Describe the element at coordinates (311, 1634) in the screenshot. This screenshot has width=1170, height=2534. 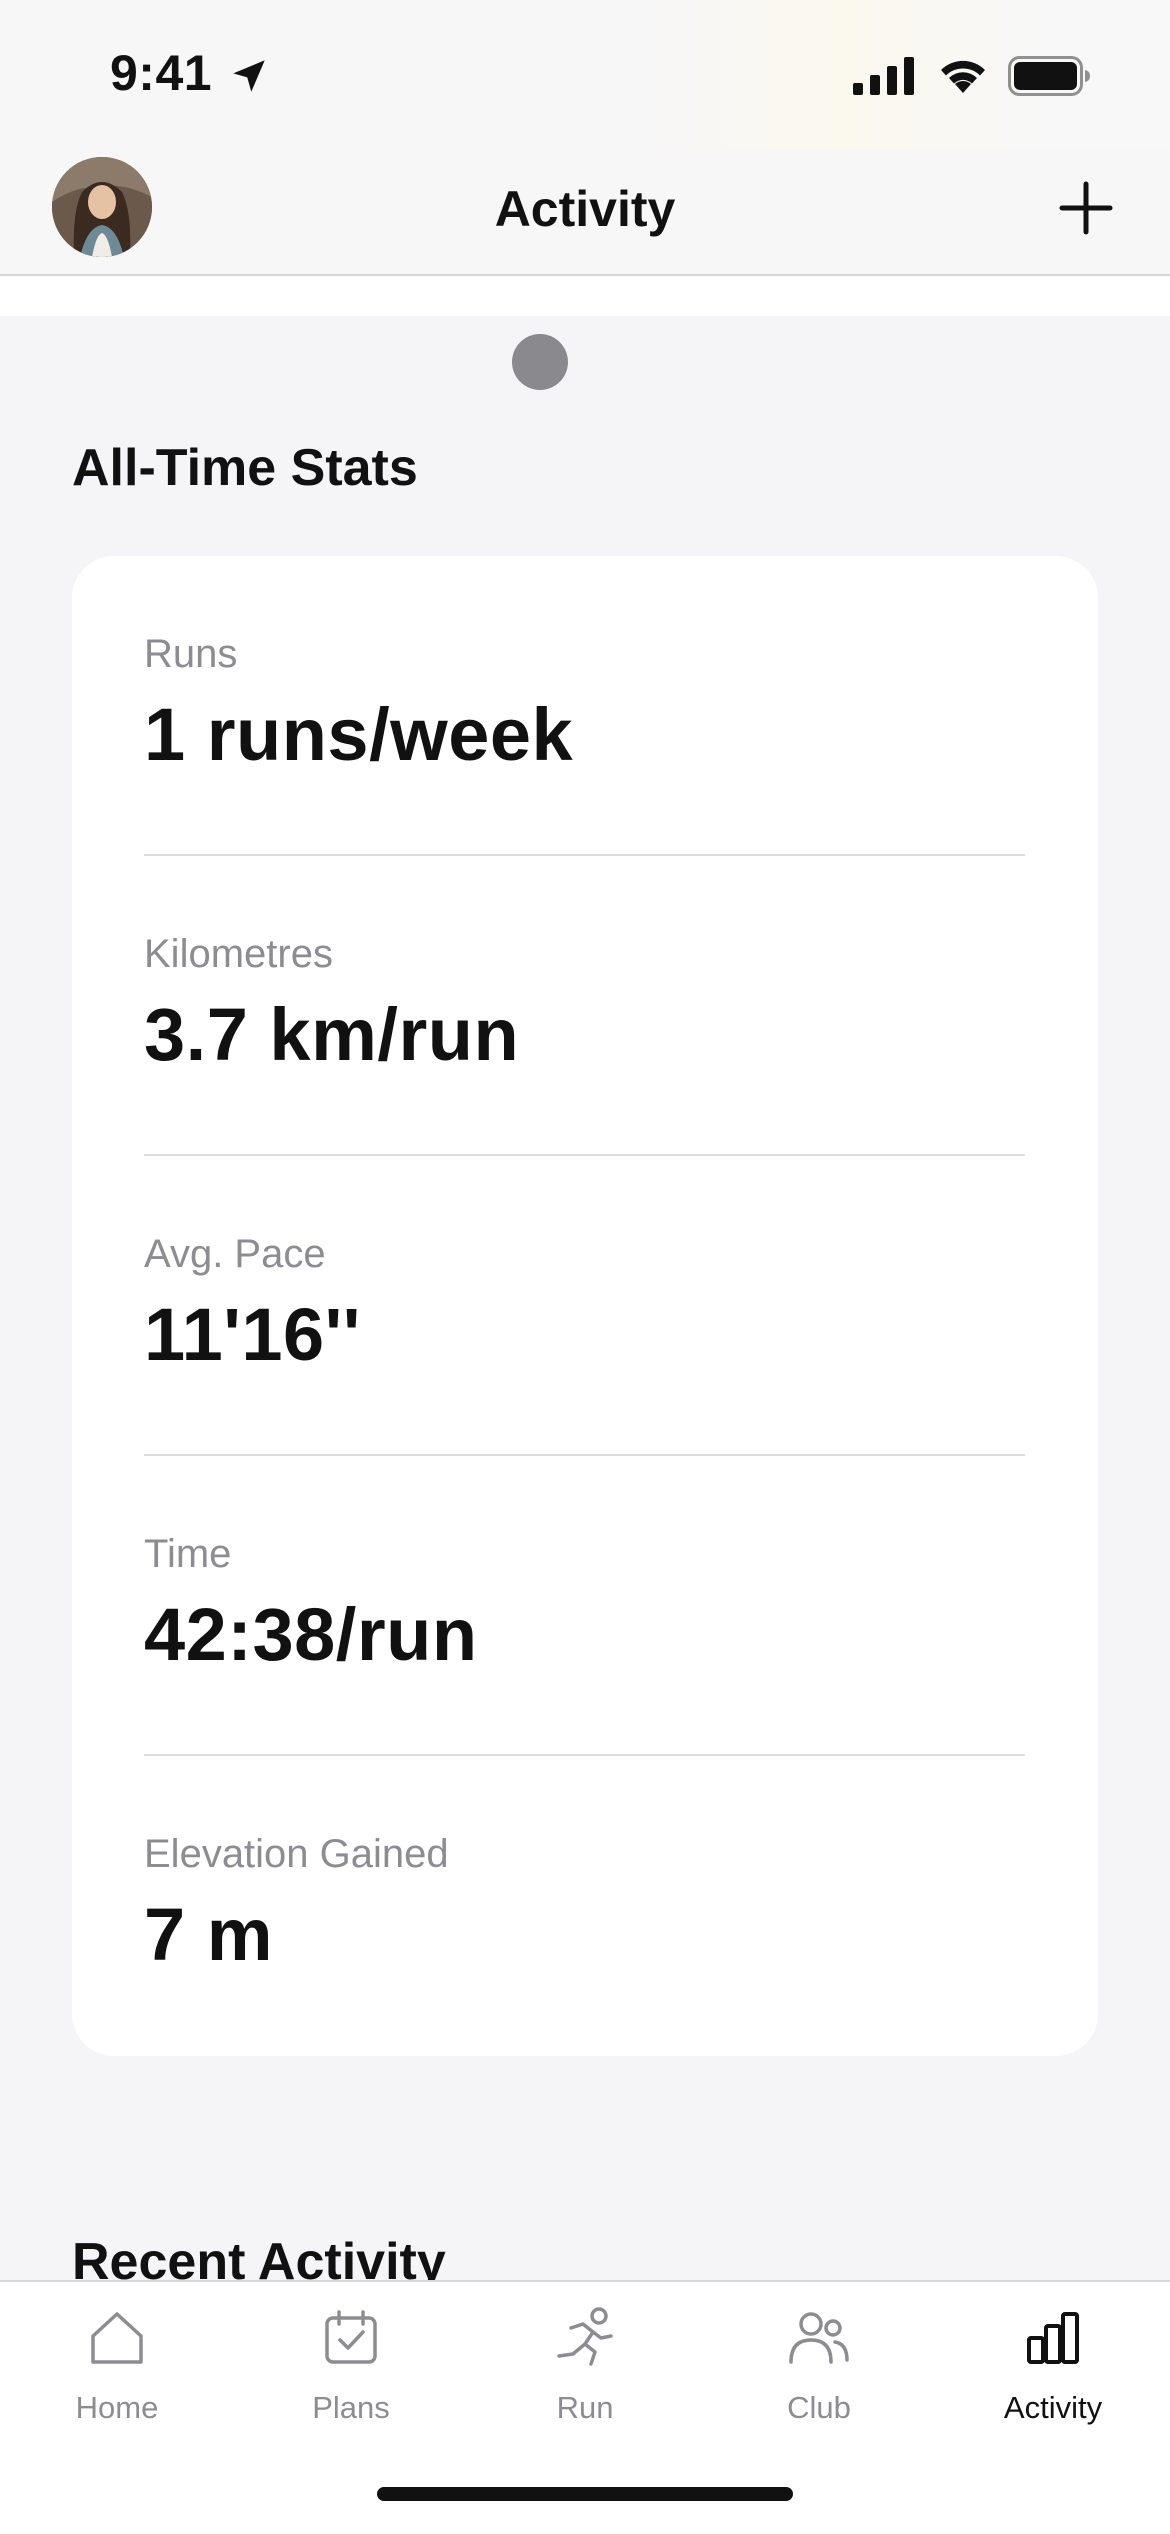
I see `stat-value: 42:38/run` at that location.